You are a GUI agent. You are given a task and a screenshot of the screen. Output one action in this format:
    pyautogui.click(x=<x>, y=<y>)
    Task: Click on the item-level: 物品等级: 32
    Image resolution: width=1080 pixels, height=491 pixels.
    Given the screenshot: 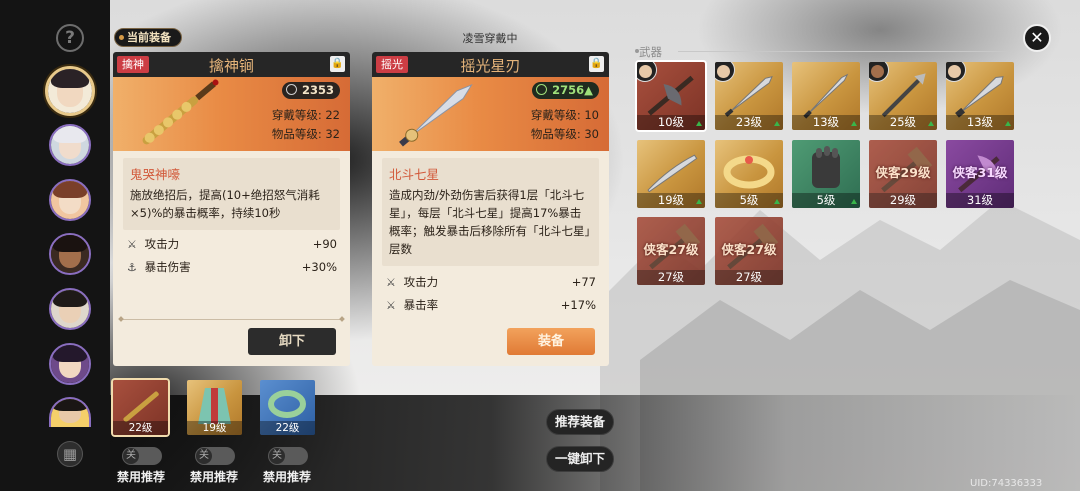 What is the action you would take?
    pyautogui.click(x=305, y=134)
    